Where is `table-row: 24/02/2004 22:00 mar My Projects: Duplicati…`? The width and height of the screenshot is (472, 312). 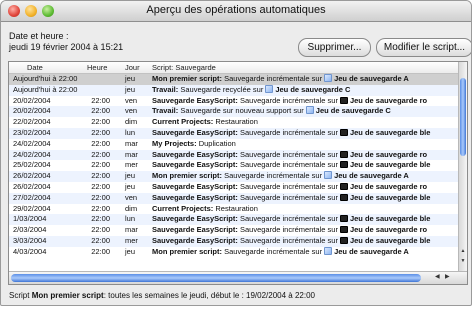 table-row: 24/02/2004 22:00 mar My Projects: Duplicati… is located at coordinates (234, 144).